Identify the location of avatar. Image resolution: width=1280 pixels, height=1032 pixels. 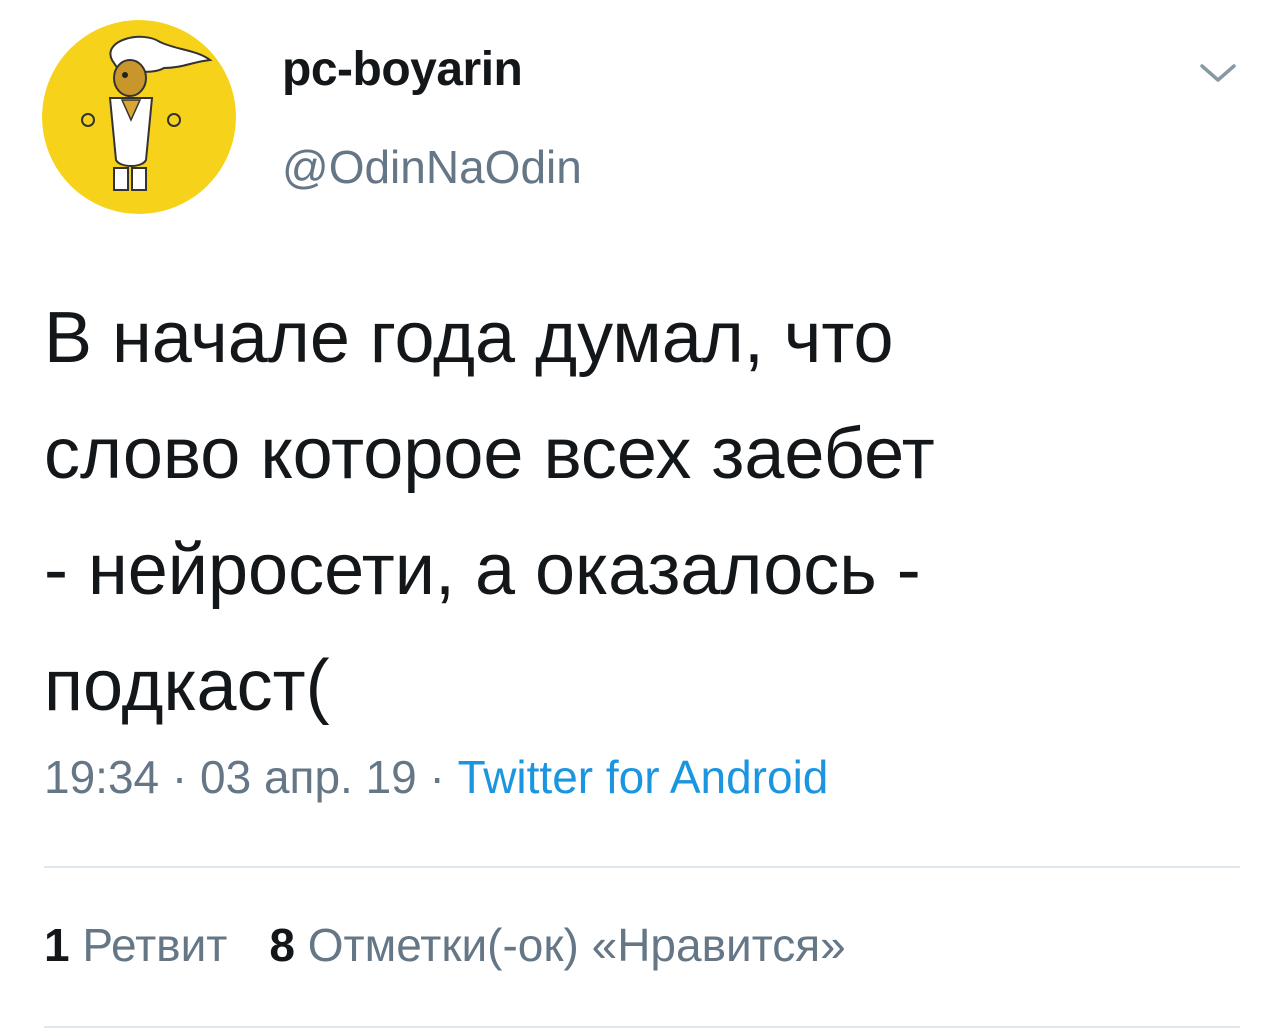
(139, 117).